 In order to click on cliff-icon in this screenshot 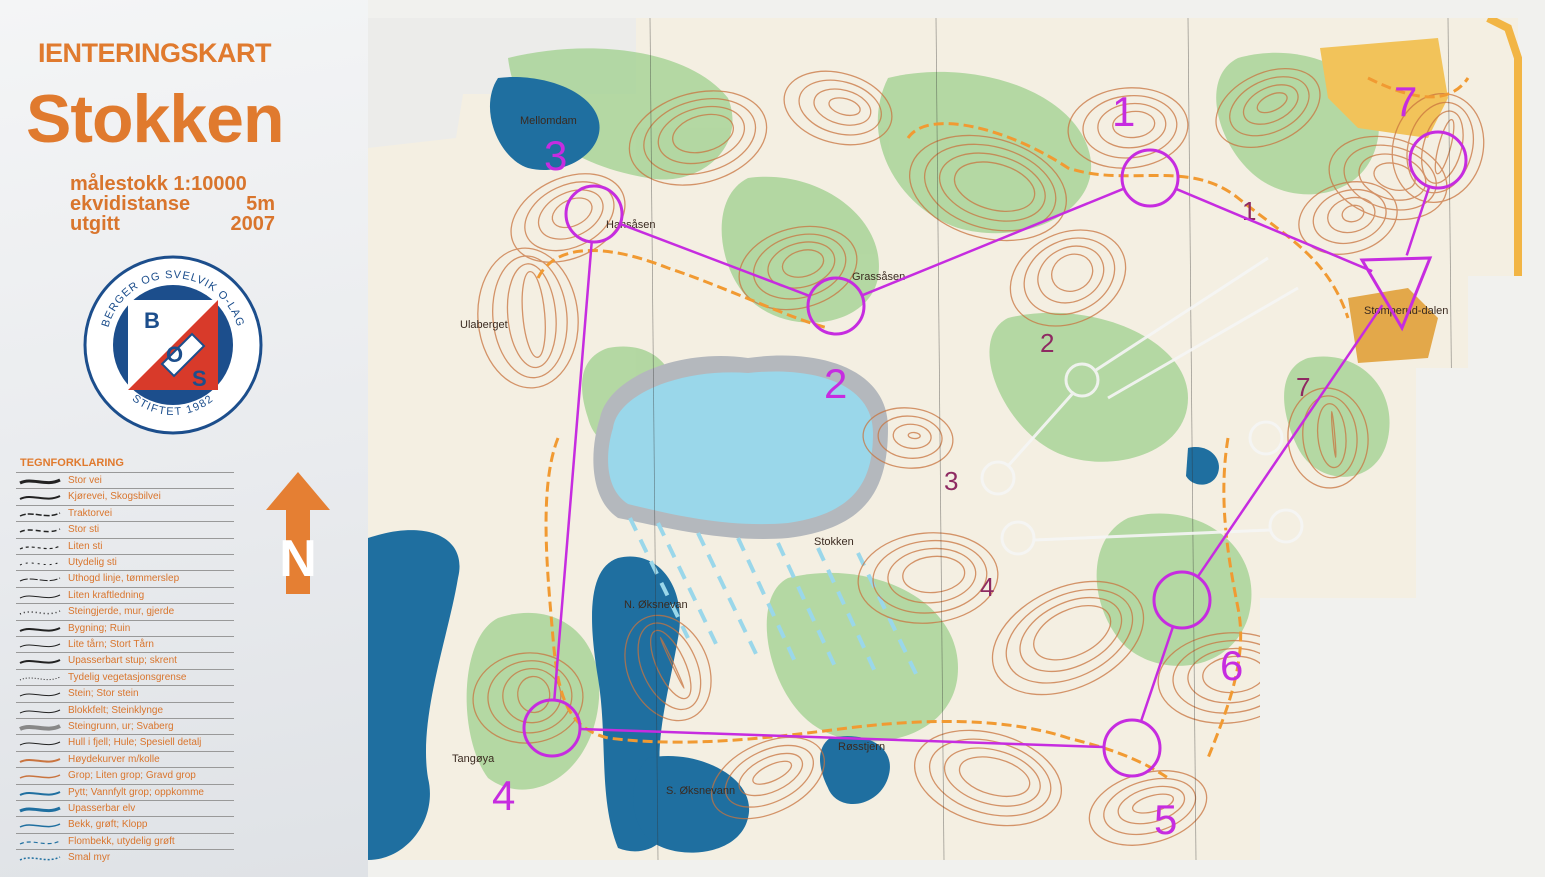, I will do `click(40, 662)`.